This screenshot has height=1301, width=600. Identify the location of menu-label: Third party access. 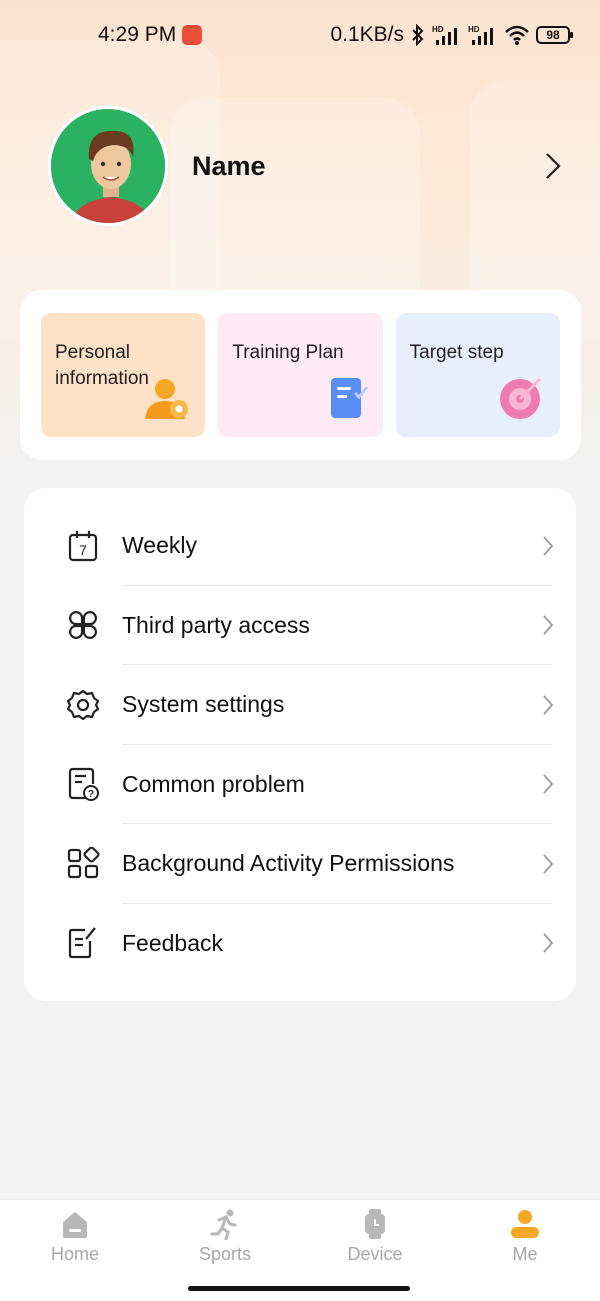
(216, 624).